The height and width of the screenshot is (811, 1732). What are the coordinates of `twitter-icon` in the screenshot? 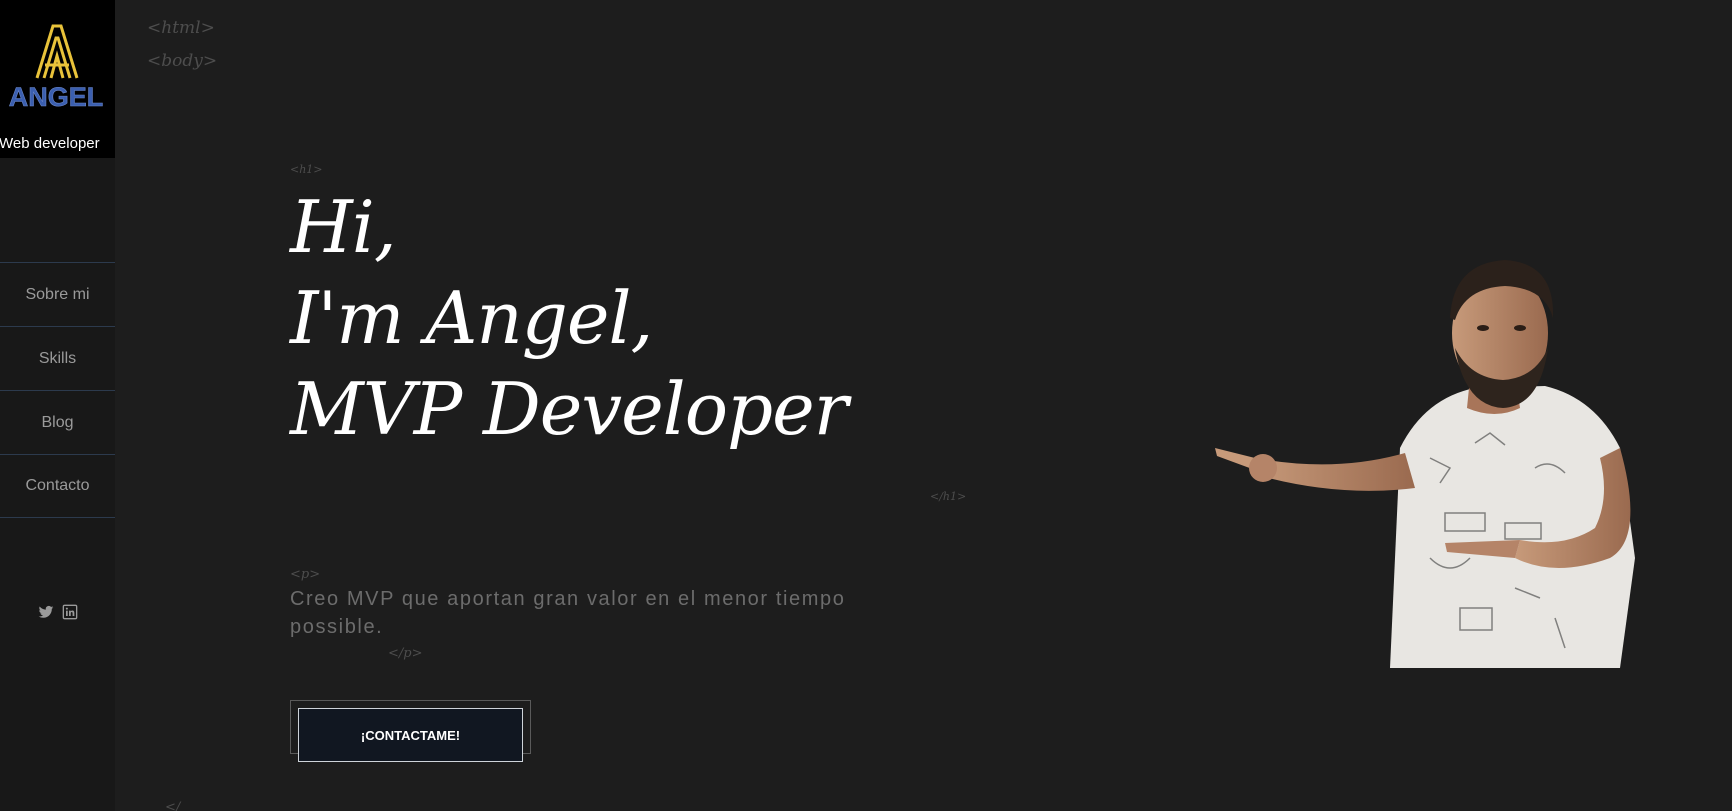 It's located at (46, 612).